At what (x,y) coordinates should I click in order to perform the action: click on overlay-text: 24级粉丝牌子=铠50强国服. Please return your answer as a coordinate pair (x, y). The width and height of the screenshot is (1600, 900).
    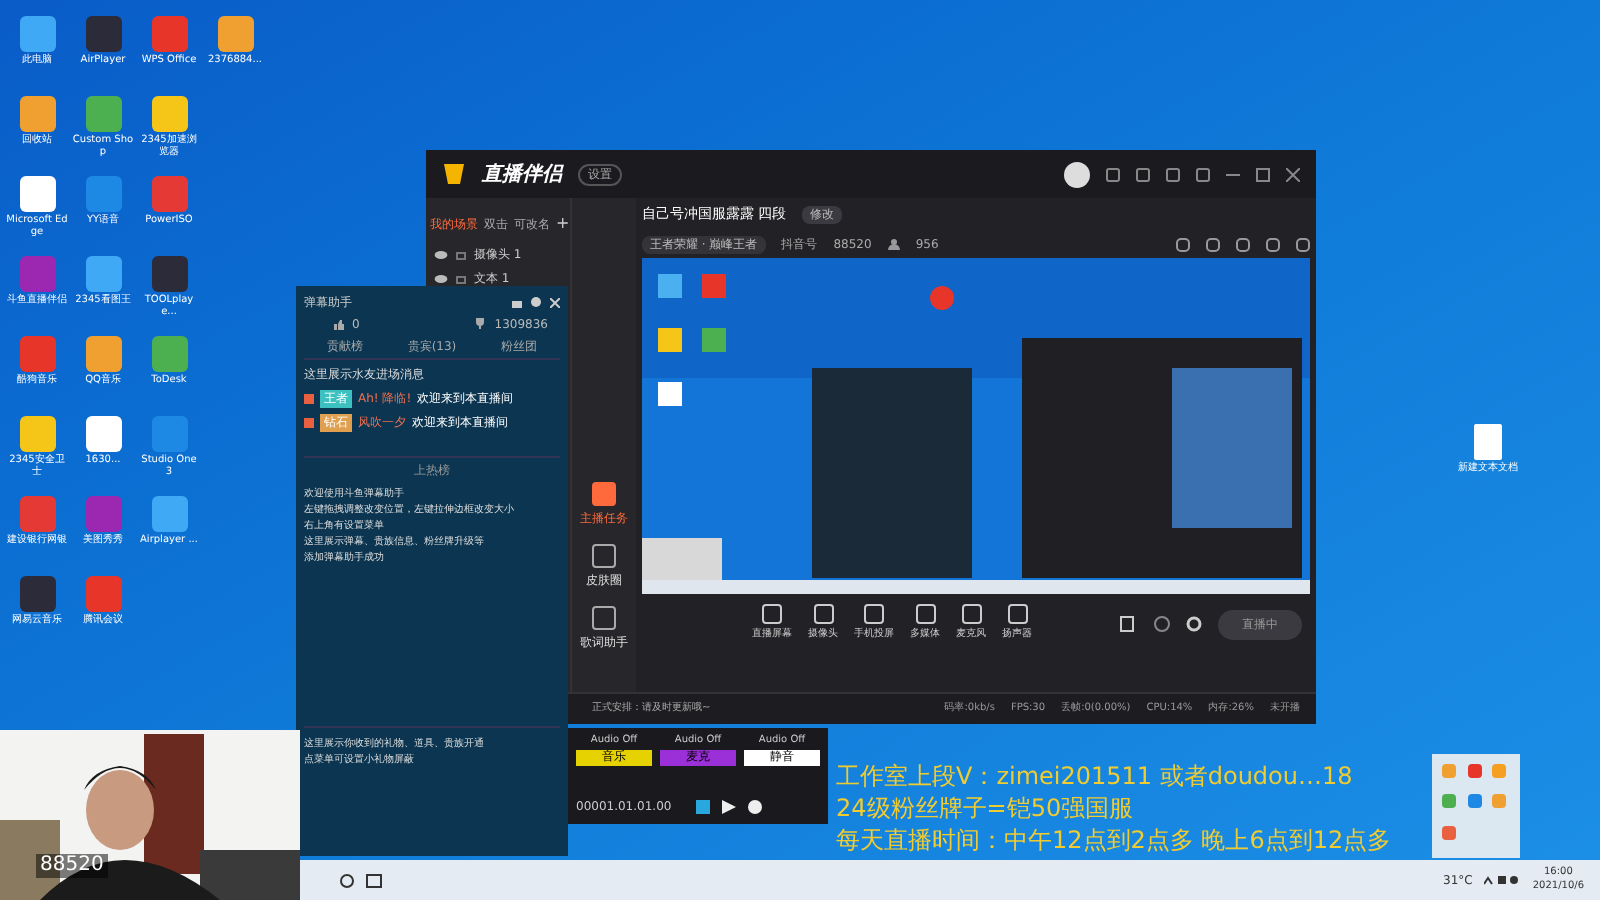
    Looking at the image, I should click on (985, 808).